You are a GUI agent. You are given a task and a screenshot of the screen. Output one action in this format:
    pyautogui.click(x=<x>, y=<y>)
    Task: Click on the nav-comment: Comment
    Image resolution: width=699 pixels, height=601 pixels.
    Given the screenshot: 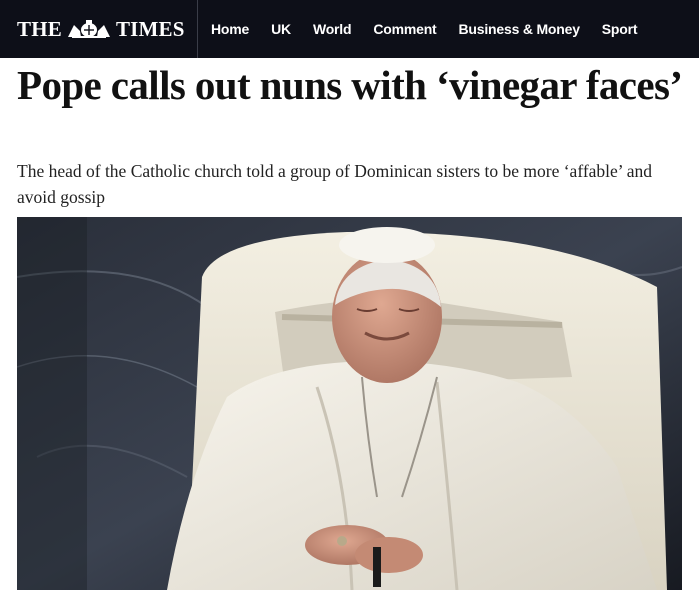 What is the action you would take?
    pyautogui.click(x=404, y=29)
    